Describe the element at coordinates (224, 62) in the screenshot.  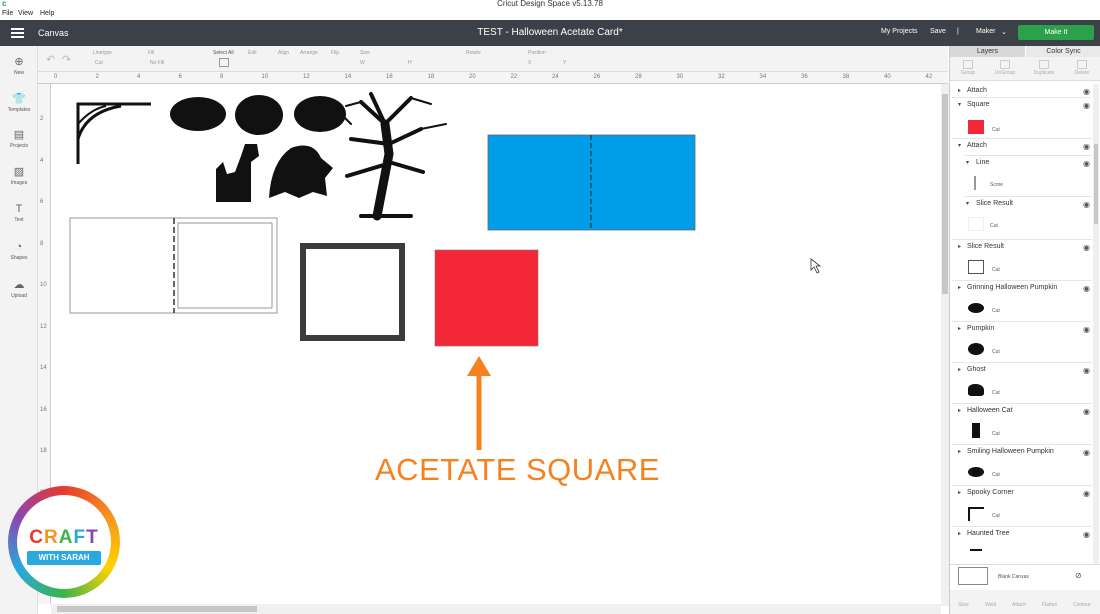
I see `select-all-button` at that location.